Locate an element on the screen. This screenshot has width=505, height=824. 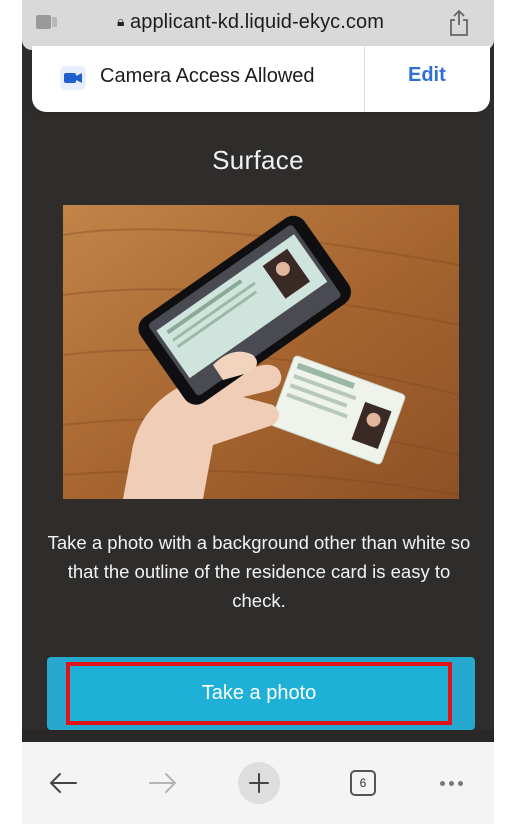
back-arrow-icon is located at coordinates (63, 783).